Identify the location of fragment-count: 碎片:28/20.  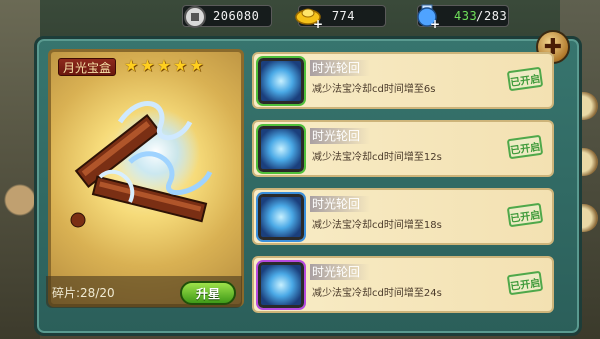
(83, 293).